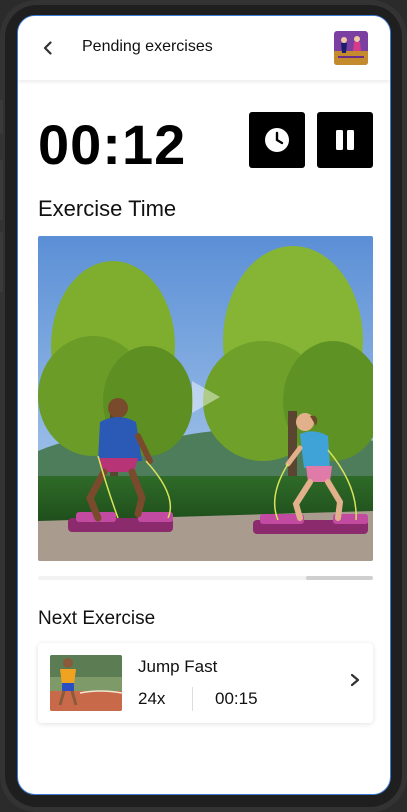 The image size is (407, 812). Describe the element at coordinates (355, 680) in the screenshot. I see `chevron-right-icon` at that location.